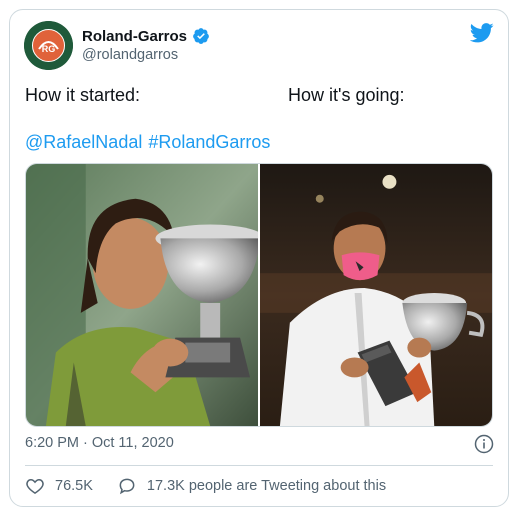 The width and height of the screenshot is (520, 518). Describe the element at coordinates (130, 55) in the screenshot. I see `handle: @rolandgarros` at that location.